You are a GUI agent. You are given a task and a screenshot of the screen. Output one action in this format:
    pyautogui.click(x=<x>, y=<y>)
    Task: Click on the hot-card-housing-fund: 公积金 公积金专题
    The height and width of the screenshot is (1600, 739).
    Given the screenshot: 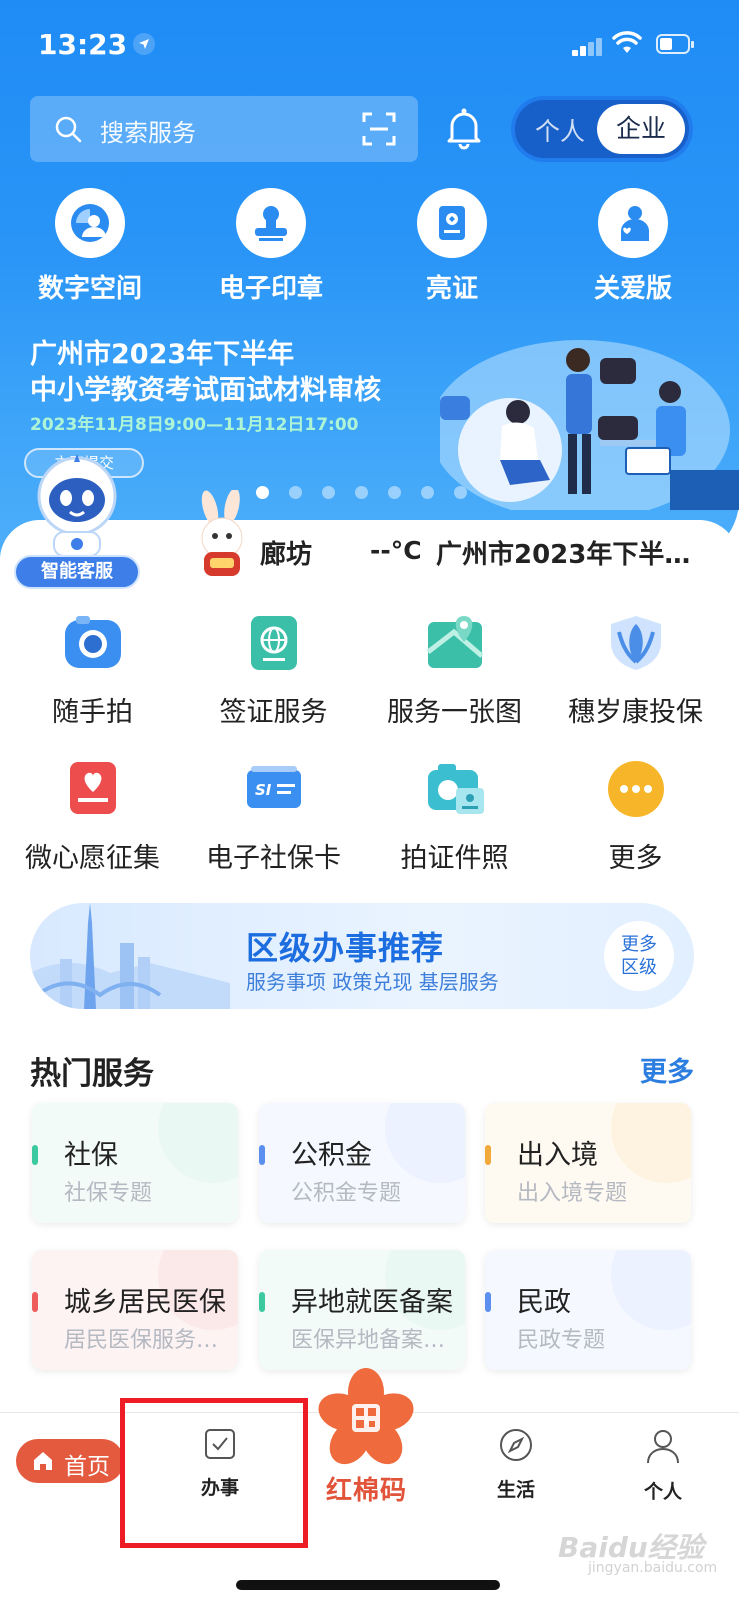 What is the action you would take?
    pyautogui.click(x=362, y=1163)
    